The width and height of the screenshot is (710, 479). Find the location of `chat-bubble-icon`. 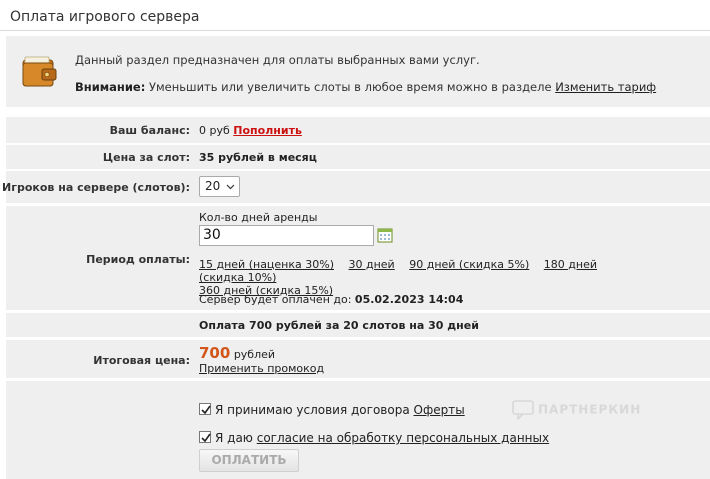

chat-bubble-icon is located at coordinates (523, 410).